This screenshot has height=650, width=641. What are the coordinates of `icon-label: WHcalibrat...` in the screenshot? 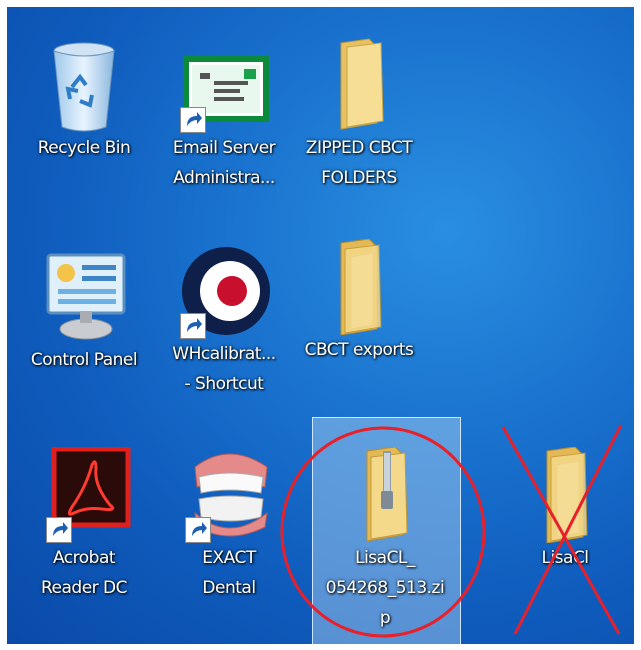 It's located at (224, 354).